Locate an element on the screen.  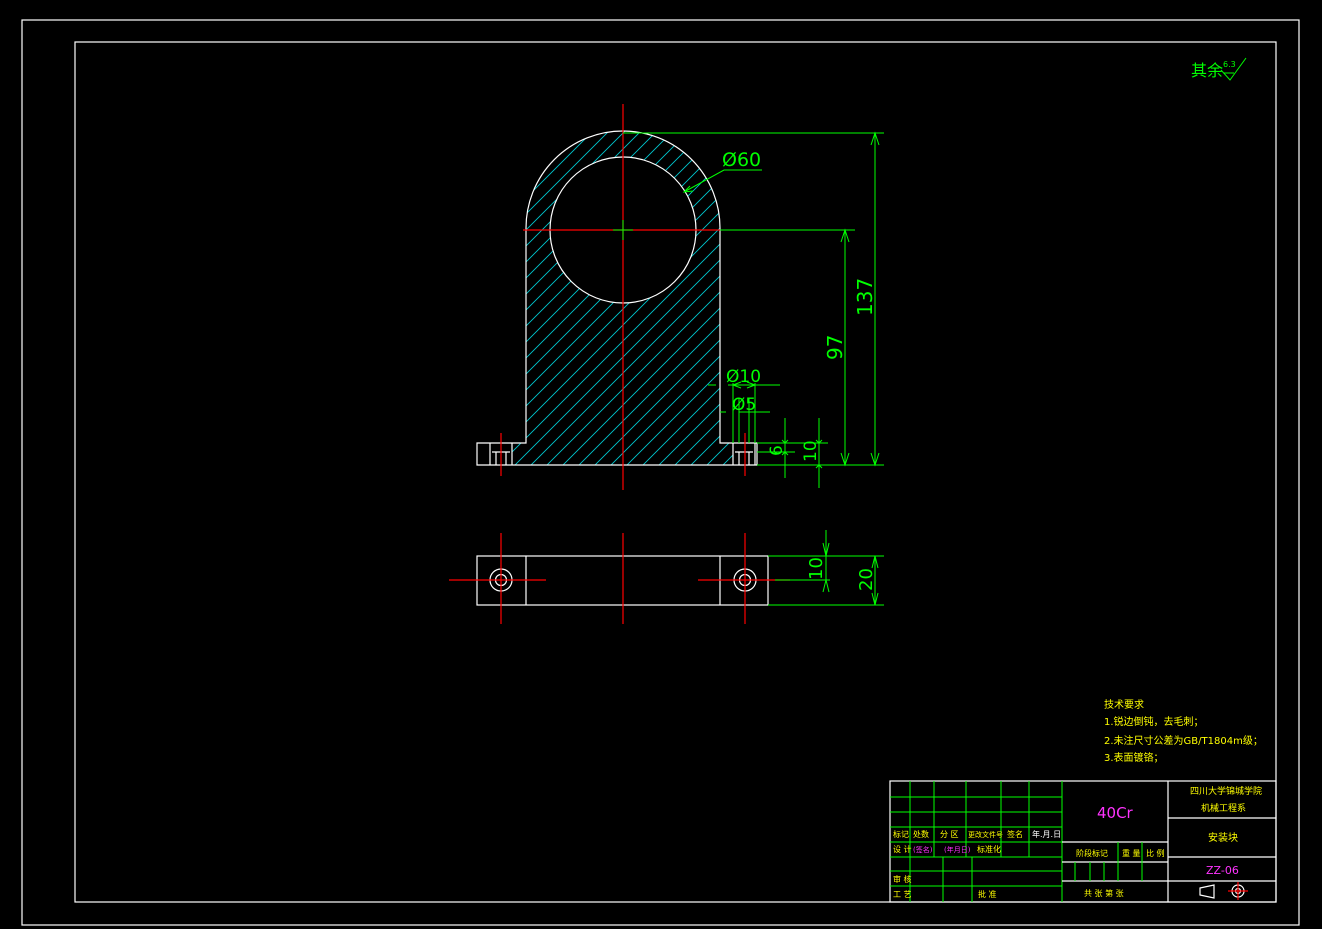
tb-hdr-count: 处数 is located at coordinates (921, 834).